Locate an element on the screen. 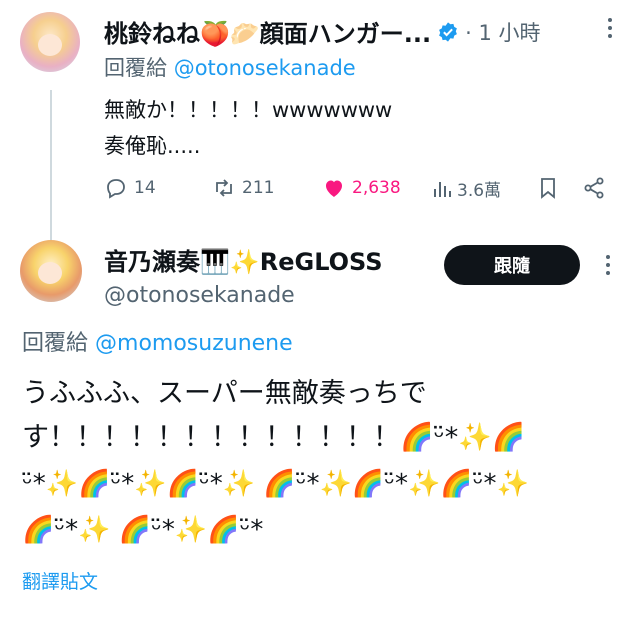 This screenshot has width=640, height=619. reply-context: 回覆給 @otonosekanade is located at coordinates (230, 67).